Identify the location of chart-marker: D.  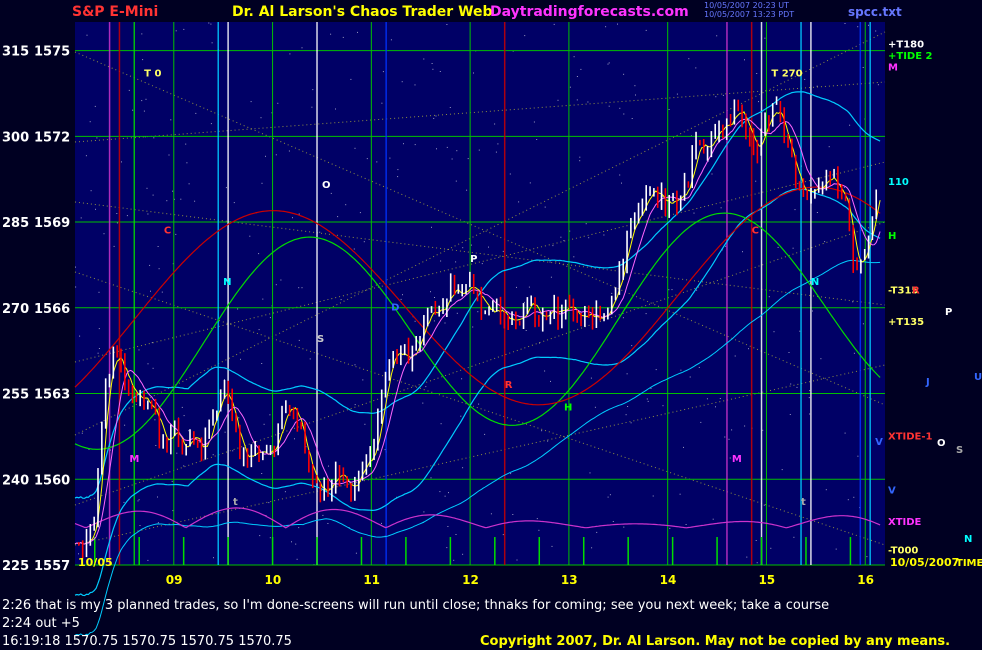
(395, 308).